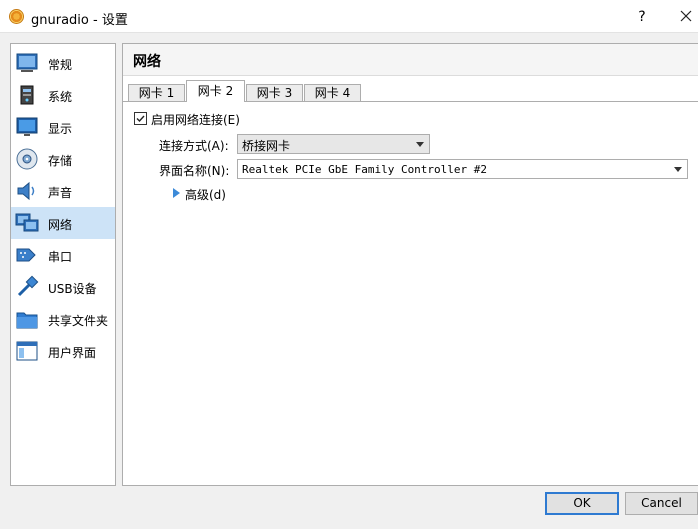 The width and height of the screenshot is (698, 529). Describe the element at coordinates (72, 353) in the screenshot. I see `sidebar-item-label: 用户界面` at that location.